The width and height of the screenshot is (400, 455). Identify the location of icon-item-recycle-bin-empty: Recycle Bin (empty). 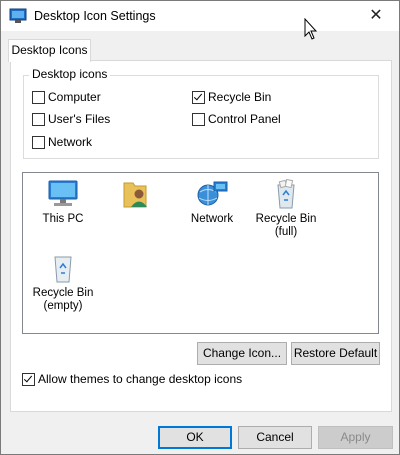
(63, 283).